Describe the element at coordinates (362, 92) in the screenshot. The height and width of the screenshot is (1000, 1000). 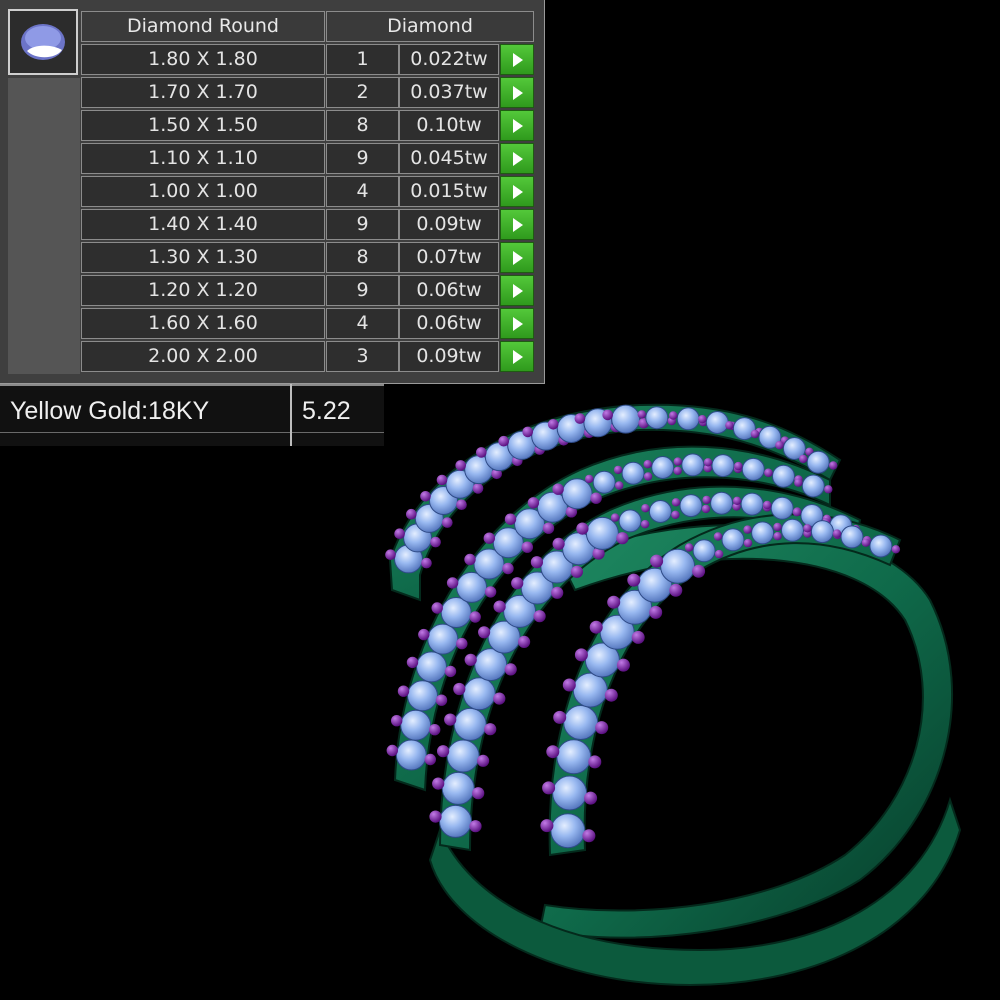
I see `stone-qty-cell: 2` at that location.